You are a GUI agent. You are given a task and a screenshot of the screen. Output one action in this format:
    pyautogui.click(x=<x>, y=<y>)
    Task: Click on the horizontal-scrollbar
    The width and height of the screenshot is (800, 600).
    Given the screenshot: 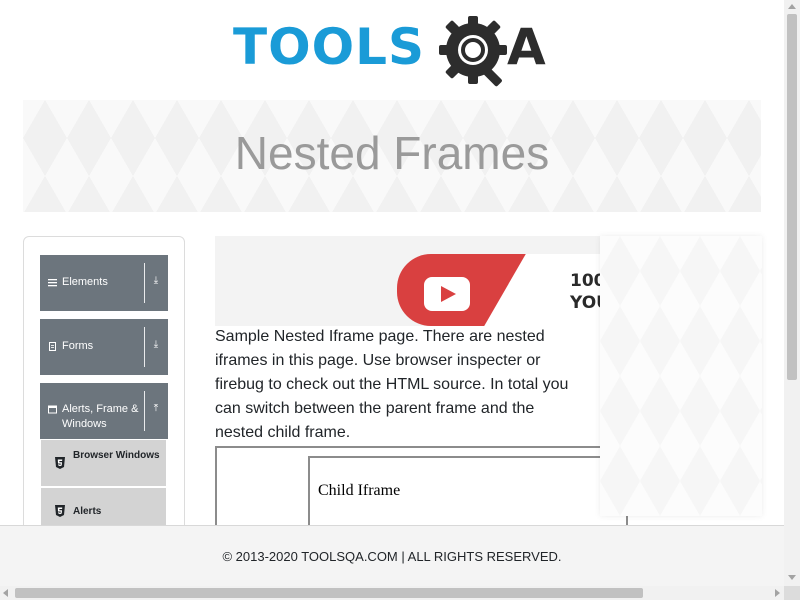 What is the action you would take?
    pyautogui.click(x=392, y=593)
    